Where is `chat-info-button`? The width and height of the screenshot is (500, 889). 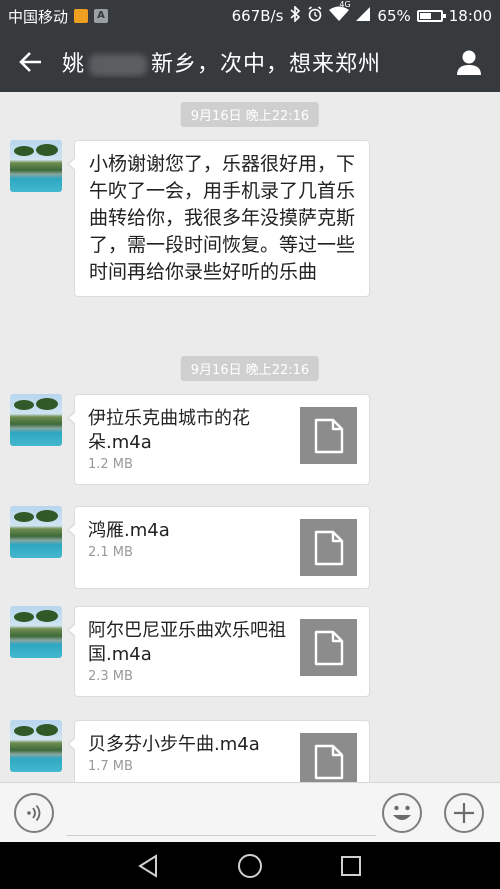
chat-info-button is located at coordinates (469, 62).